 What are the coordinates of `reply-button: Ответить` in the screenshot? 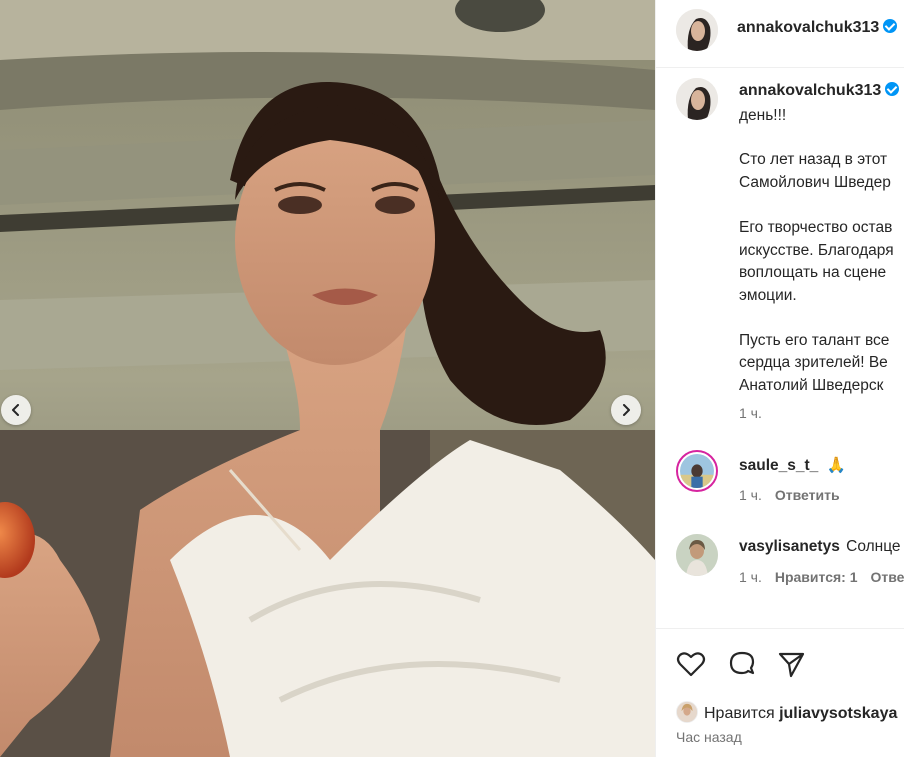 It's located at (807, 495).